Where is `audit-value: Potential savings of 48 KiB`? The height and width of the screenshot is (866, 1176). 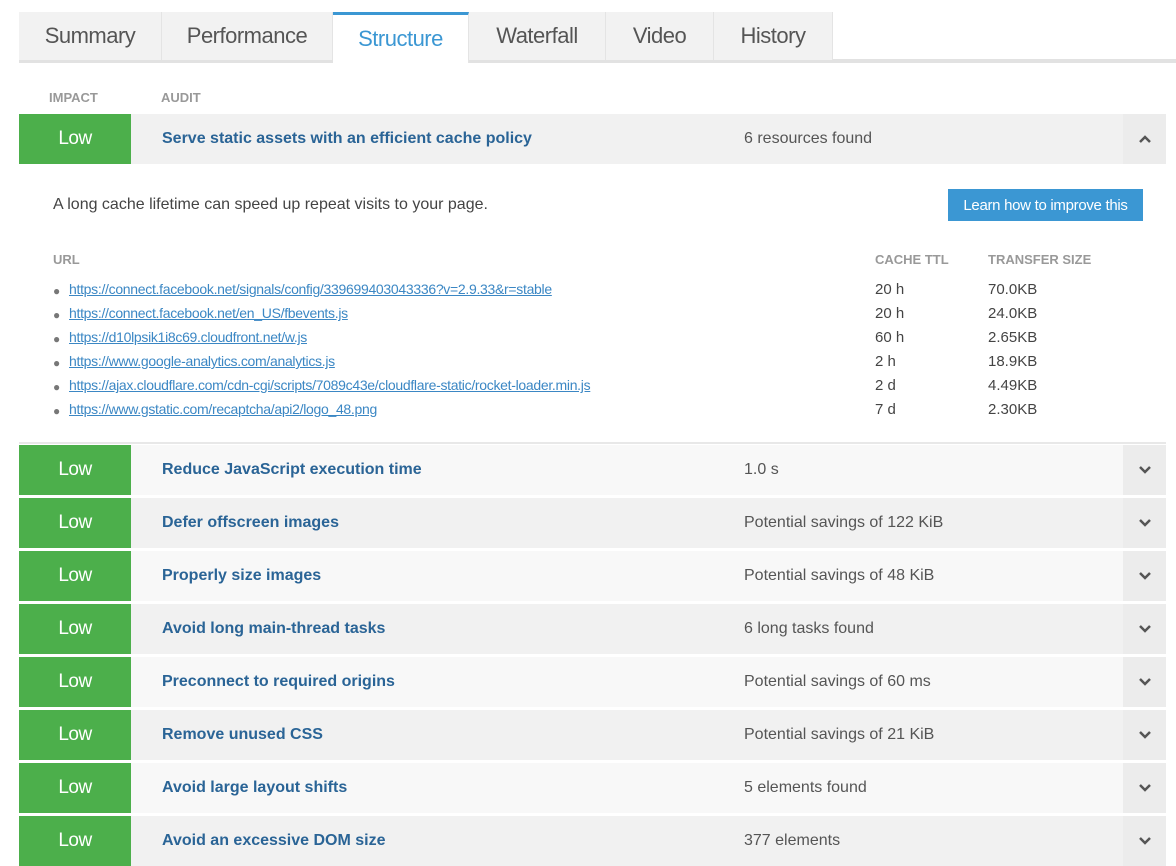 audit-value: Potential savings of 48 KiB is located at coordinates (839, 575).